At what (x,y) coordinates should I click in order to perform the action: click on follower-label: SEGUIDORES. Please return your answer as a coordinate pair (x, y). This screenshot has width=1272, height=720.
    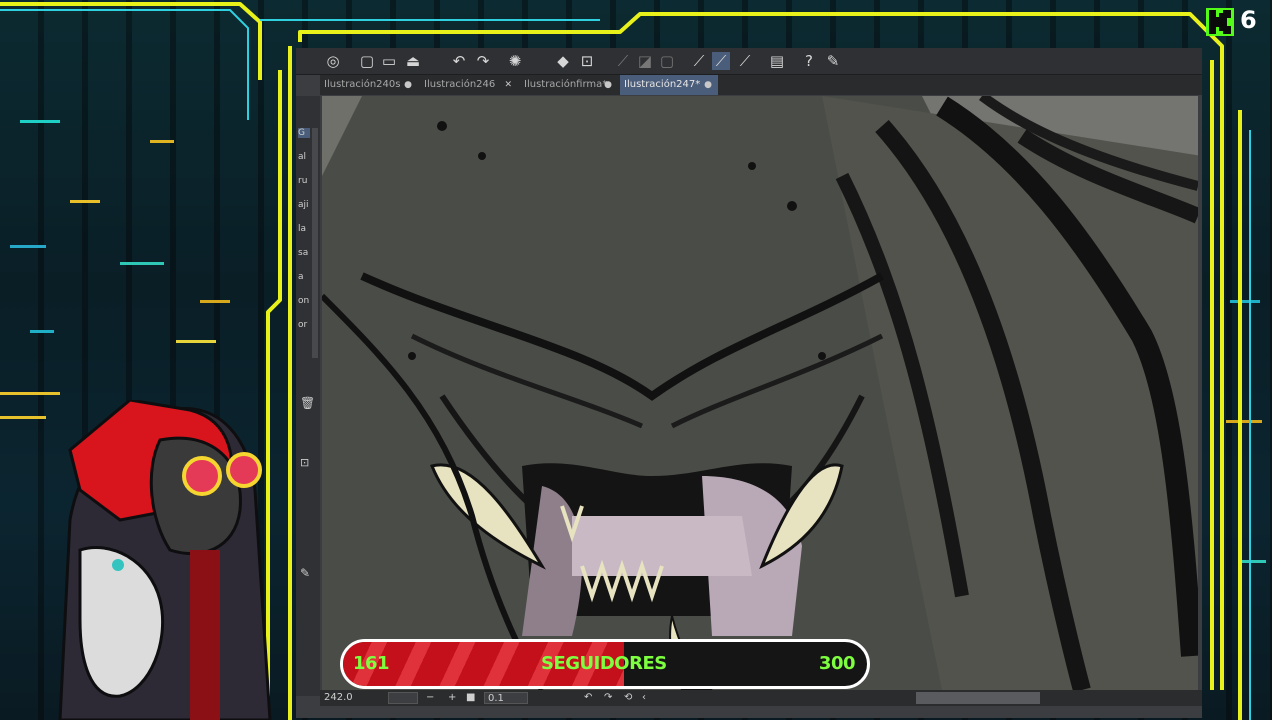
    Looking at the image, I should click on (604, 663).